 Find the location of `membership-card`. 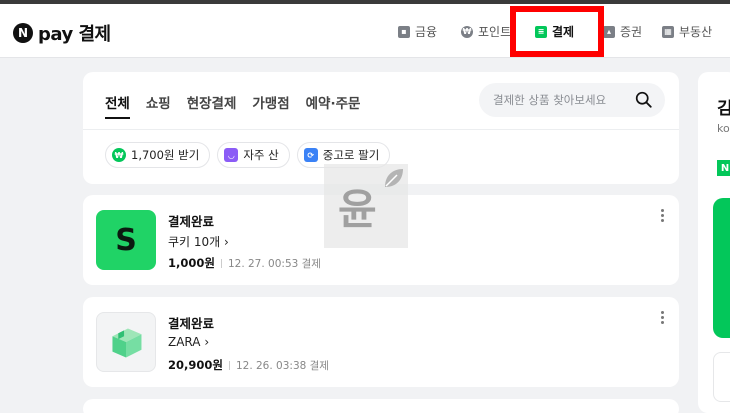

membership-card is located at coordinates (721, 268).